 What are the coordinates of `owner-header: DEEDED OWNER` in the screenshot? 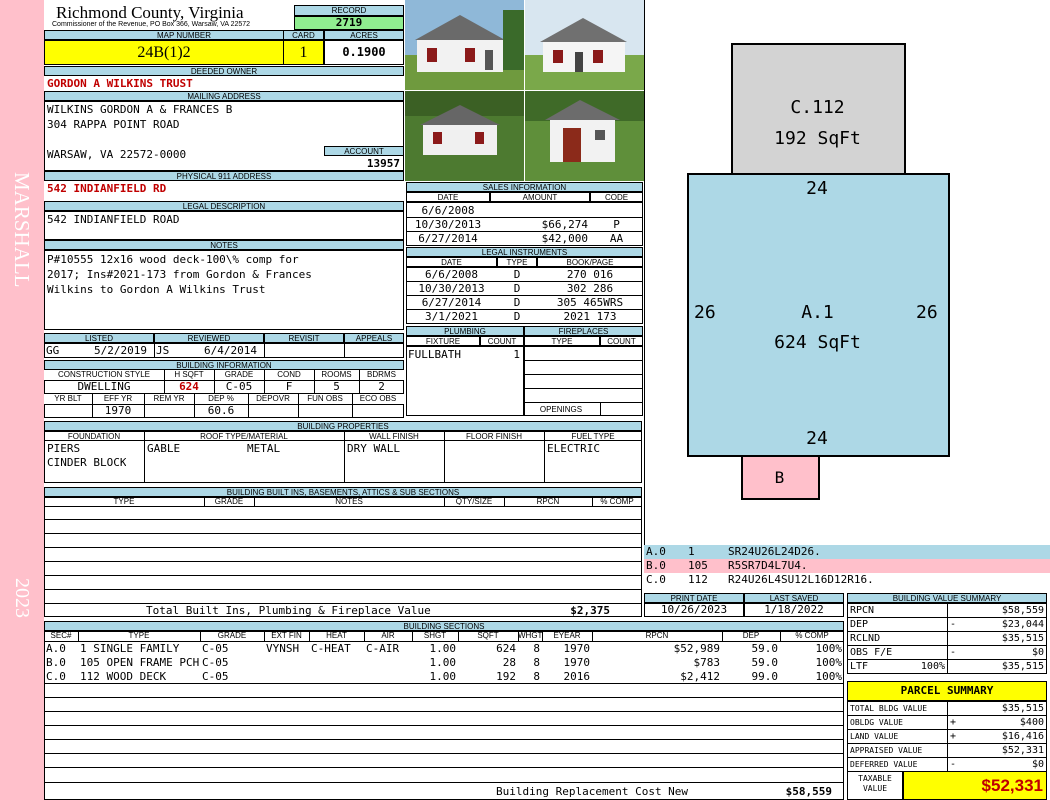 It's located at (224, 71).